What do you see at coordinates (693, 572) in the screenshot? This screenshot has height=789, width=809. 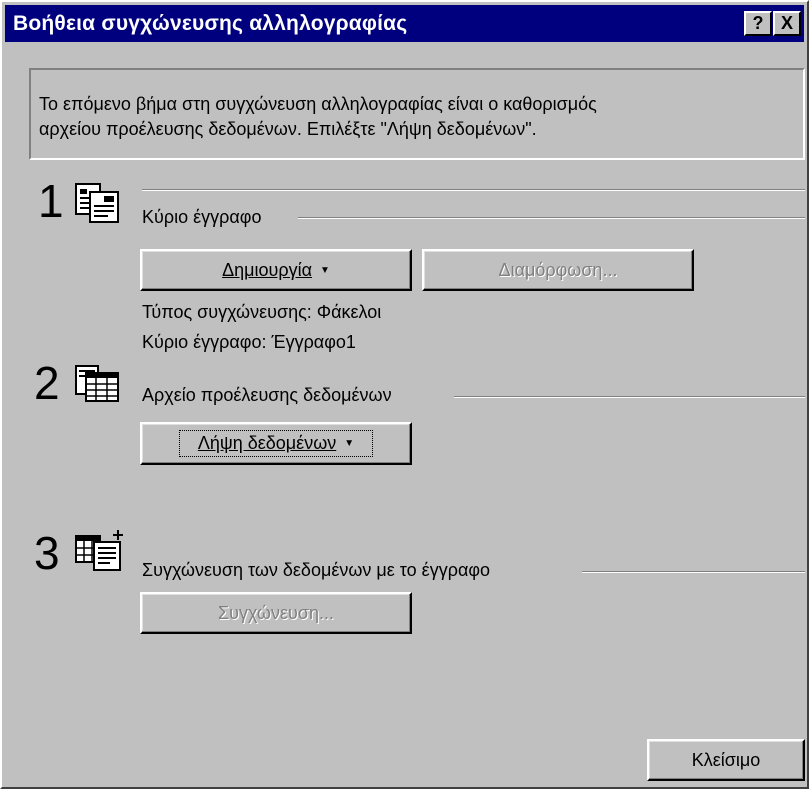 I see `step-3-rule` at bounding box center [693, 572].